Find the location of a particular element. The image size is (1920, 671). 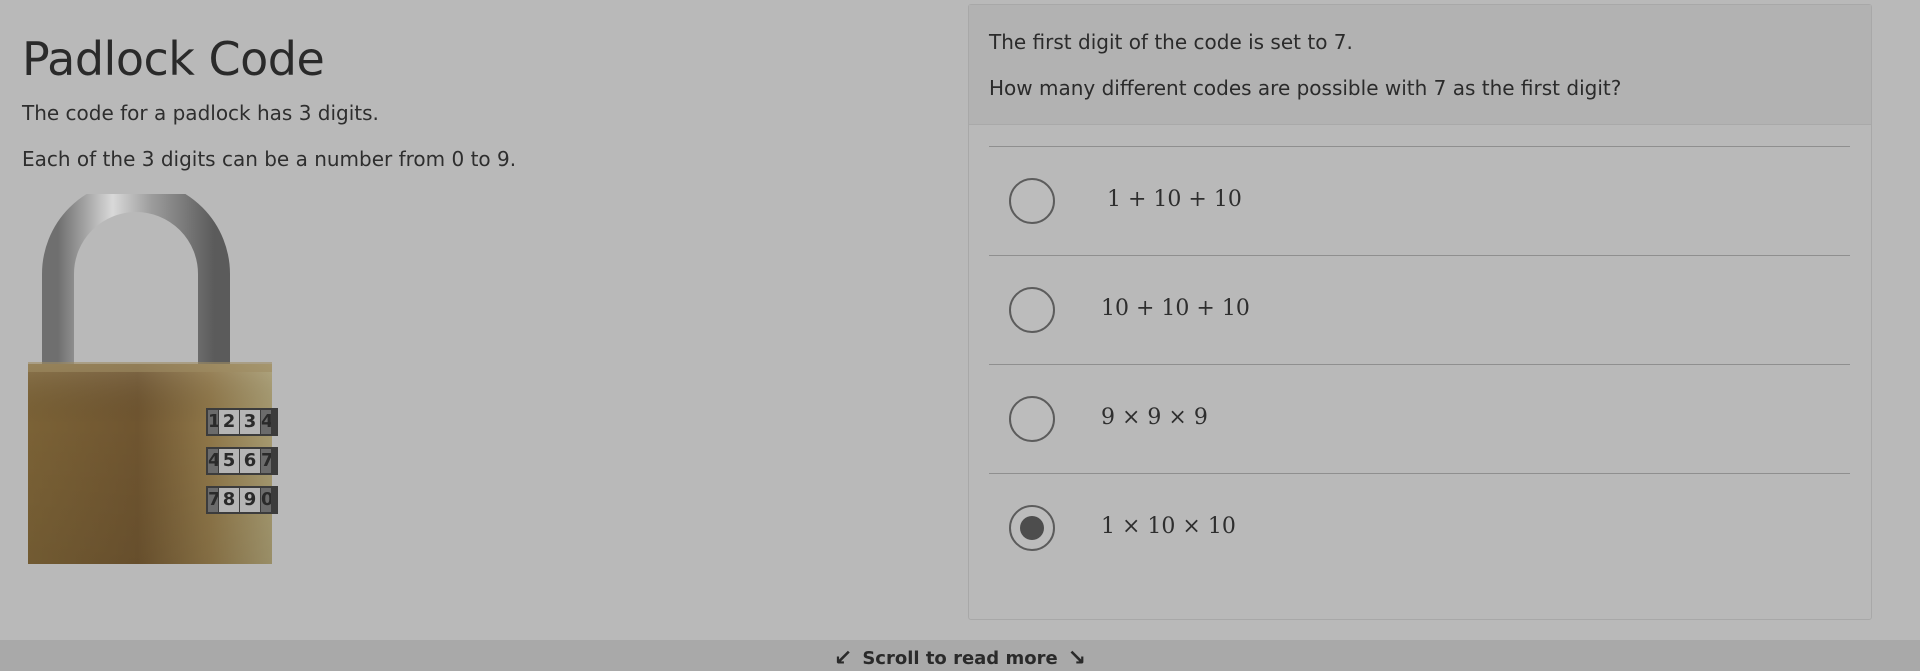

padlock-dial-digit: 3 is located at coordinates (250, 422).